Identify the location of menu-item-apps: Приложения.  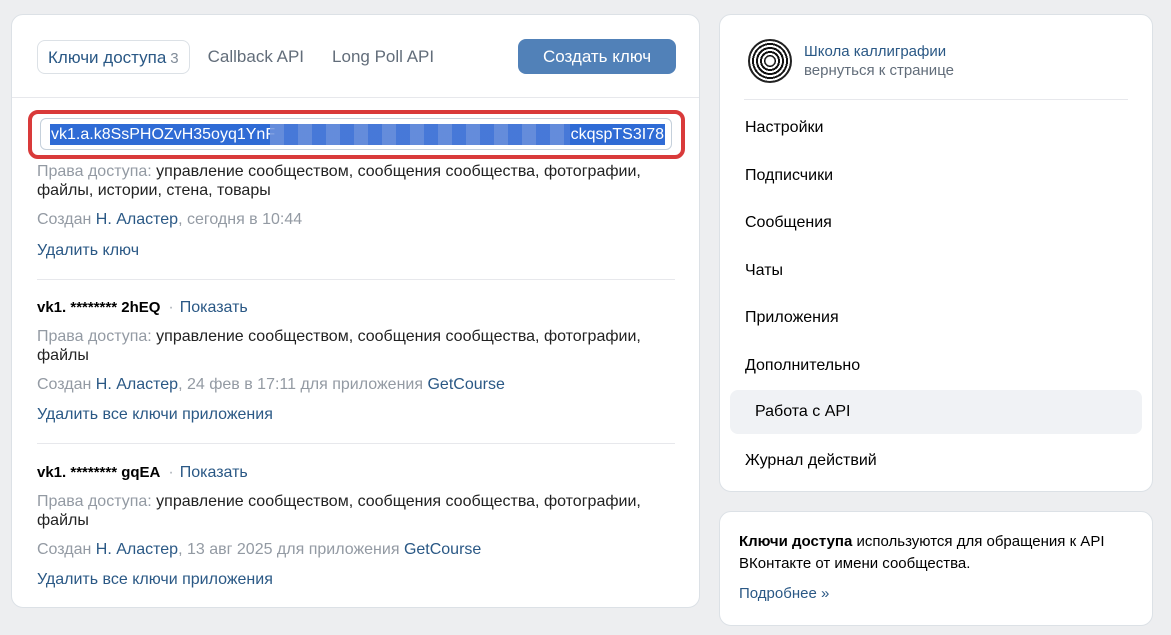
(792, 318).